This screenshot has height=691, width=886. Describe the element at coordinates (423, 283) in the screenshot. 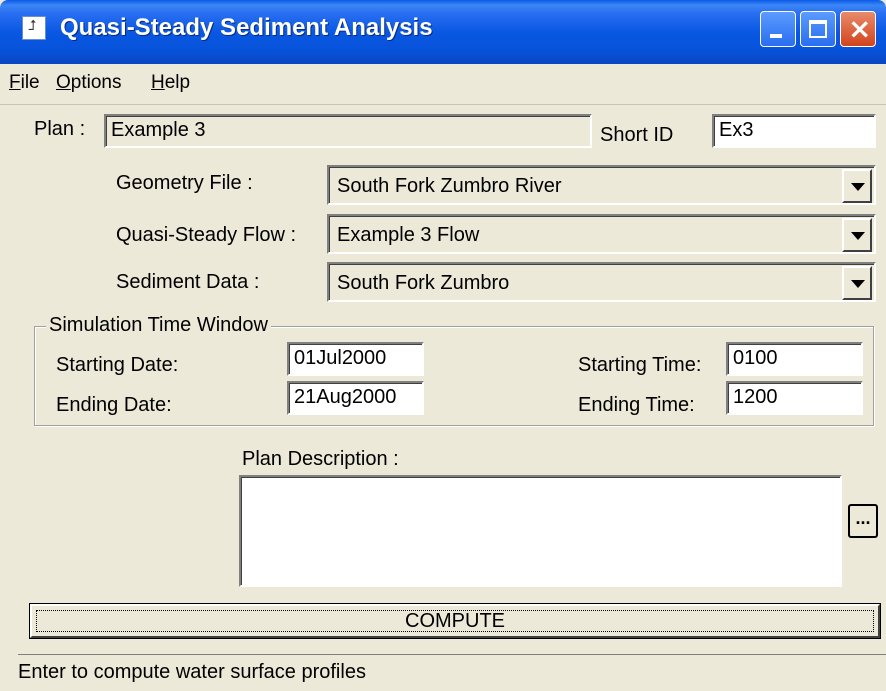

I see `sediment-data-value: South Fork Zumbro` at that location.